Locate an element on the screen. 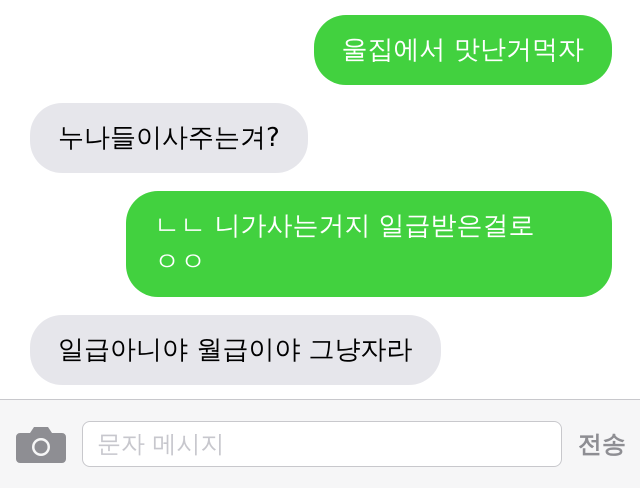  camera-icon is located at coordinates (41, 444).